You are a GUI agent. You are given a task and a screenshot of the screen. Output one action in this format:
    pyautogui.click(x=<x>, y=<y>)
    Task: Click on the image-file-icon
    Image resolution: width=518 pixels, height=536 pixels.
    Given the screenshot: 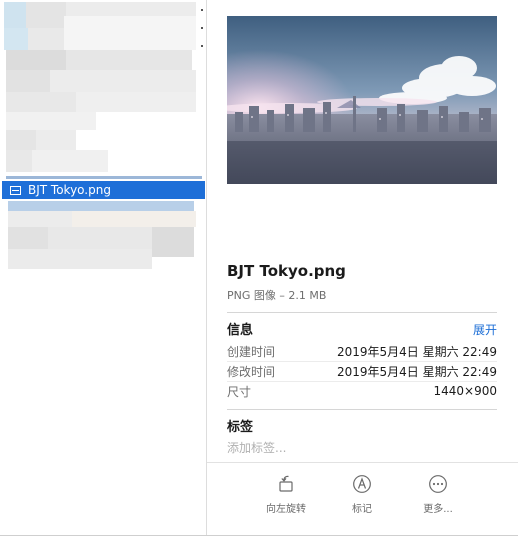 What is the action you would take?
    pyautogui.click(x=15, y=190)
    